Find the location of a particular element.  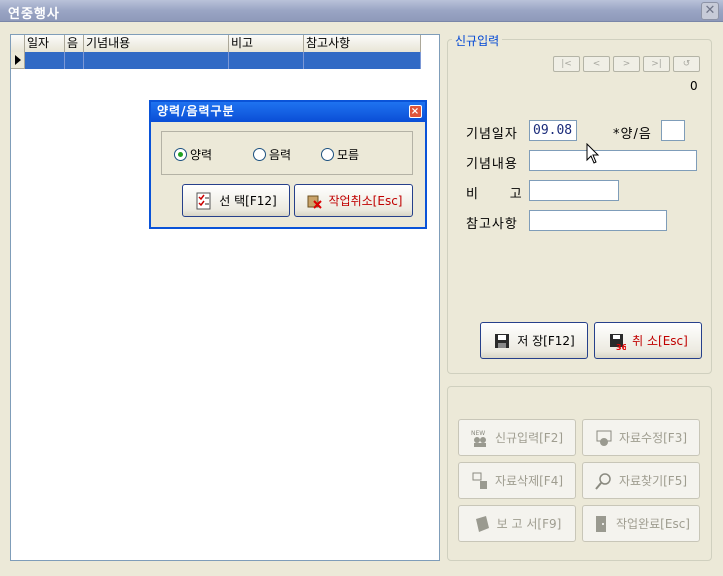

content-field is located at coordinates (613, 160).